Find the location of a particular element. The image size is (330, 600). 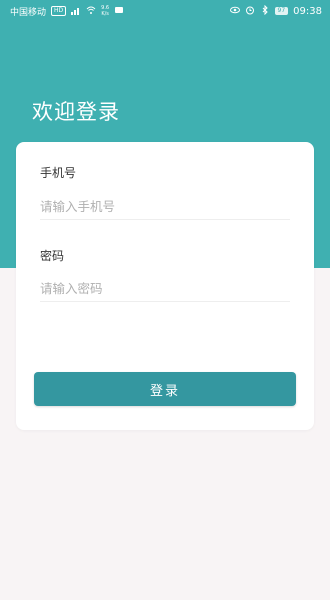

carrier-name: 中国移动 is located at coordinates (28, 12).